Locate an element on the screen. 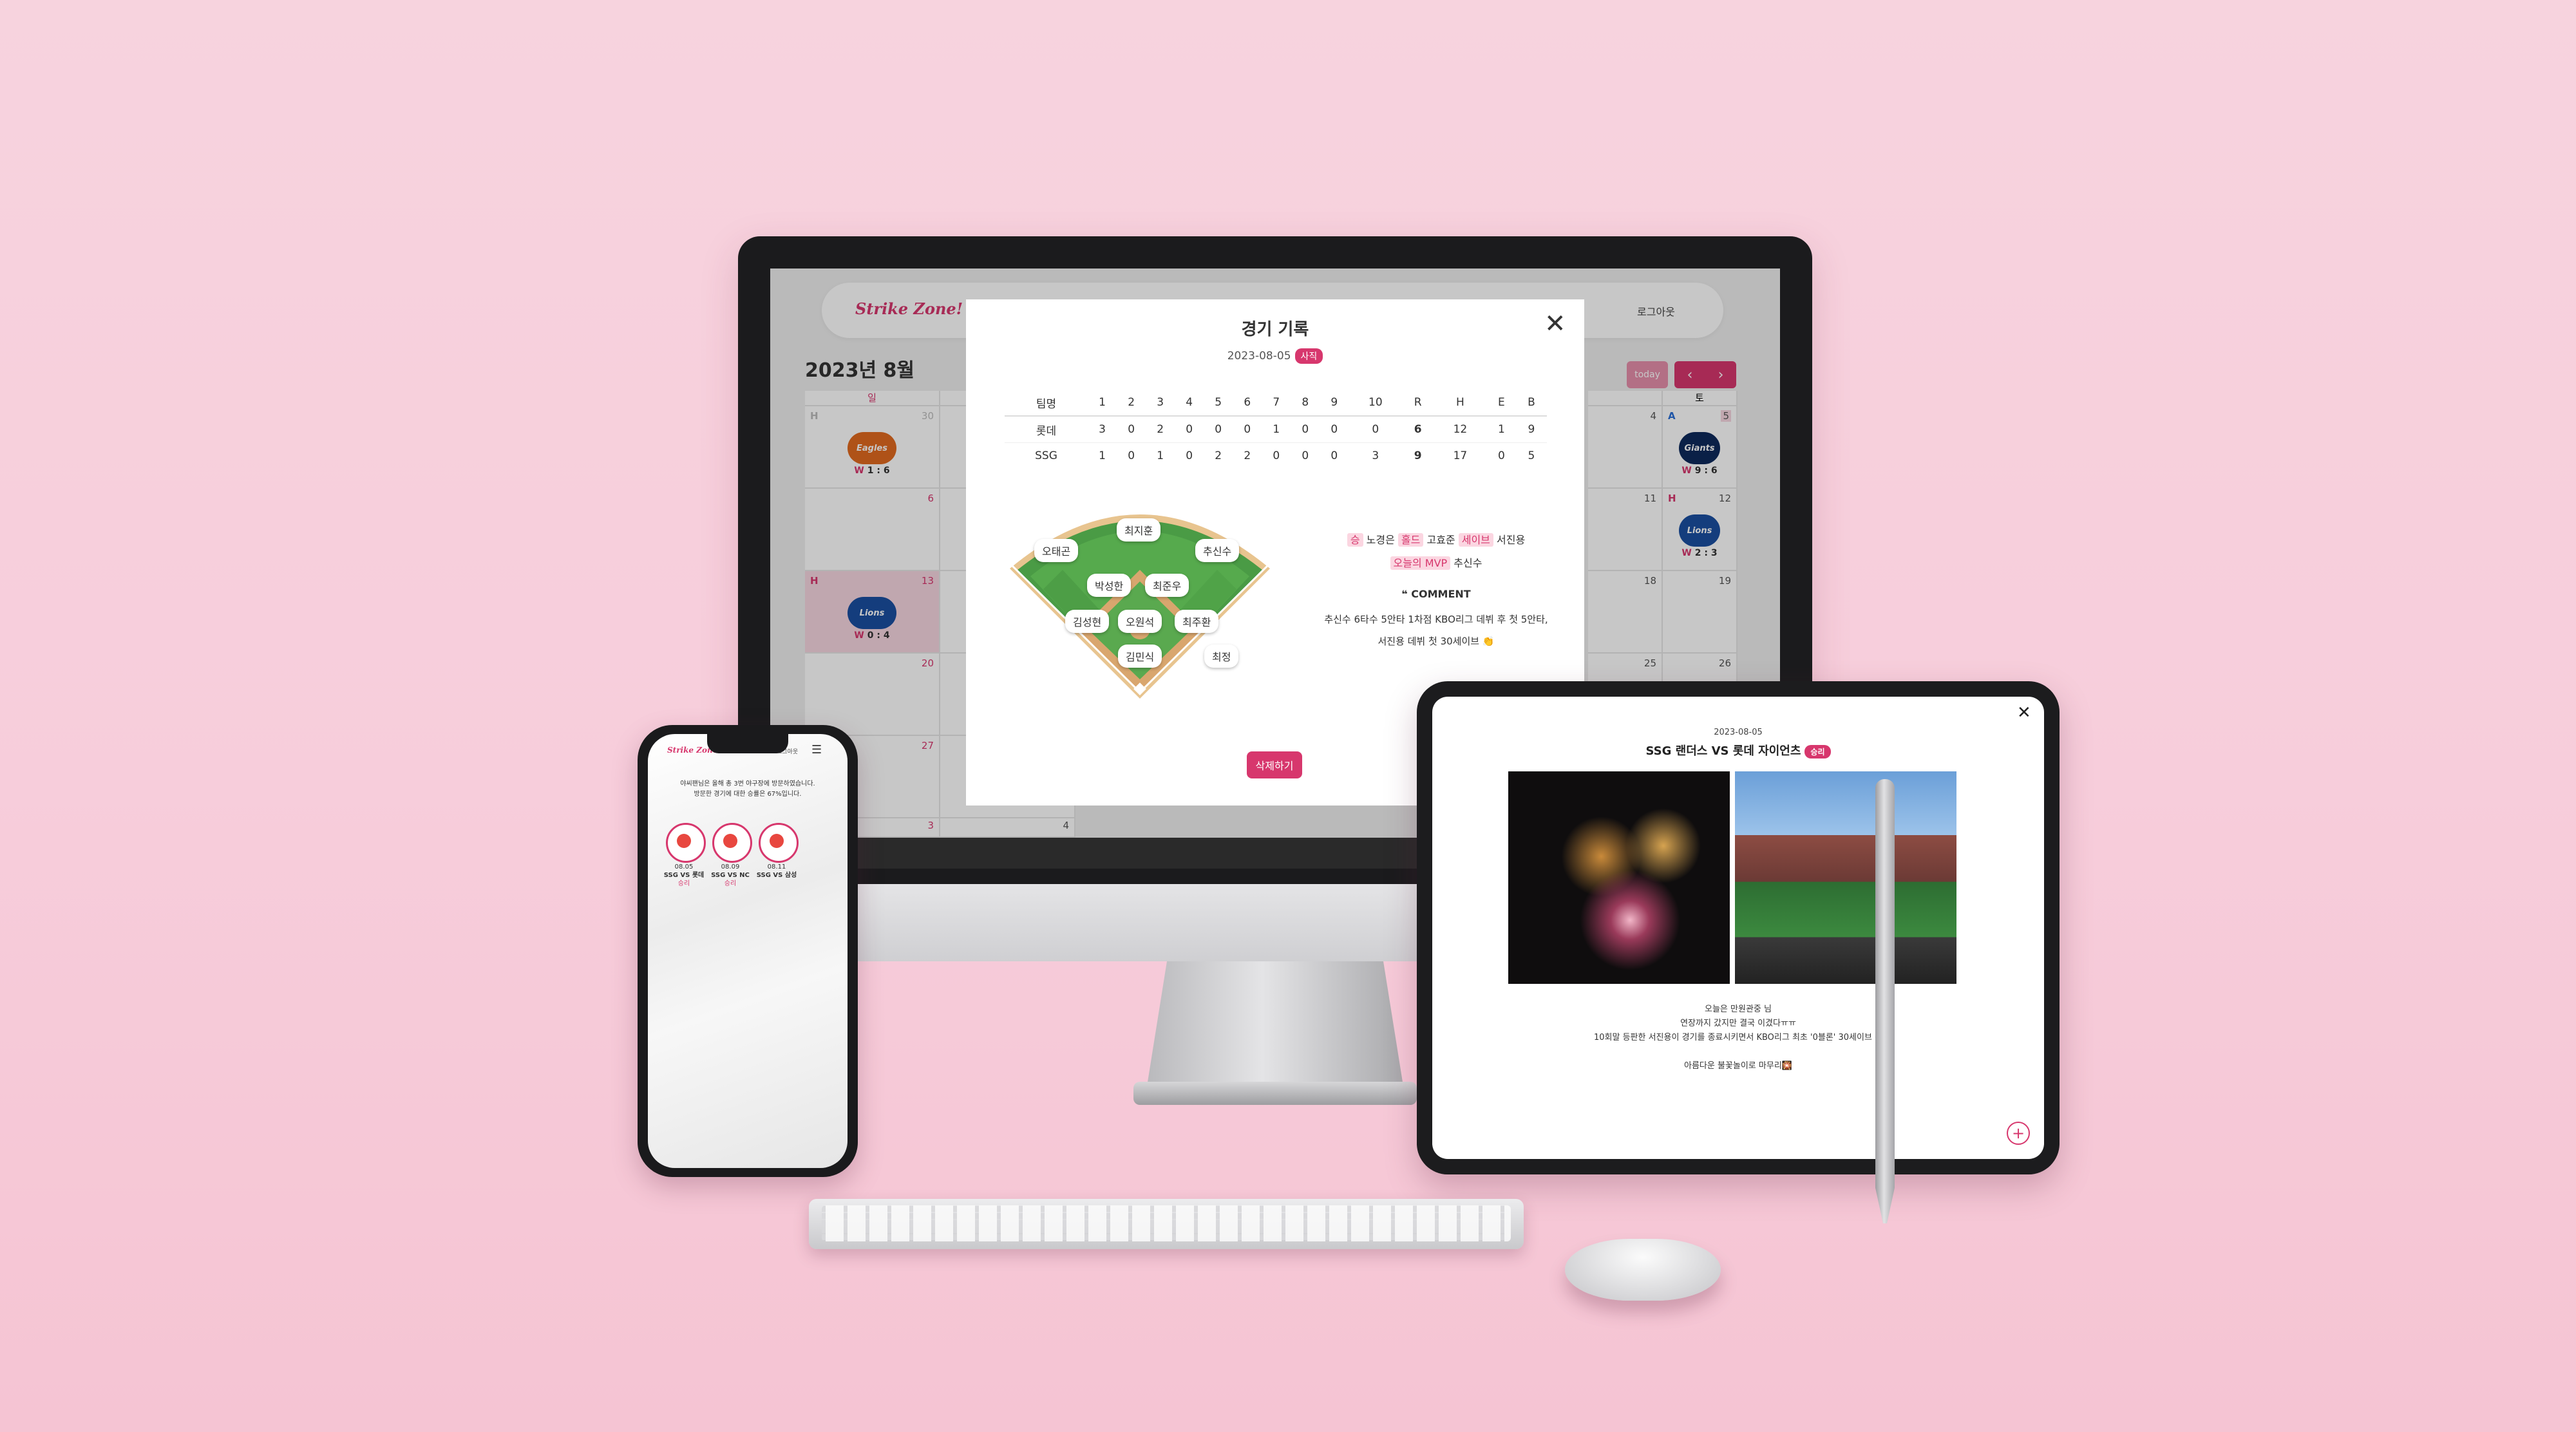 The height and width of the screenshot is (1432, 2576). win-rate-summary: 방문한 경기에 대한 승률은 67%입니다. is located at coordinates (748, 794).